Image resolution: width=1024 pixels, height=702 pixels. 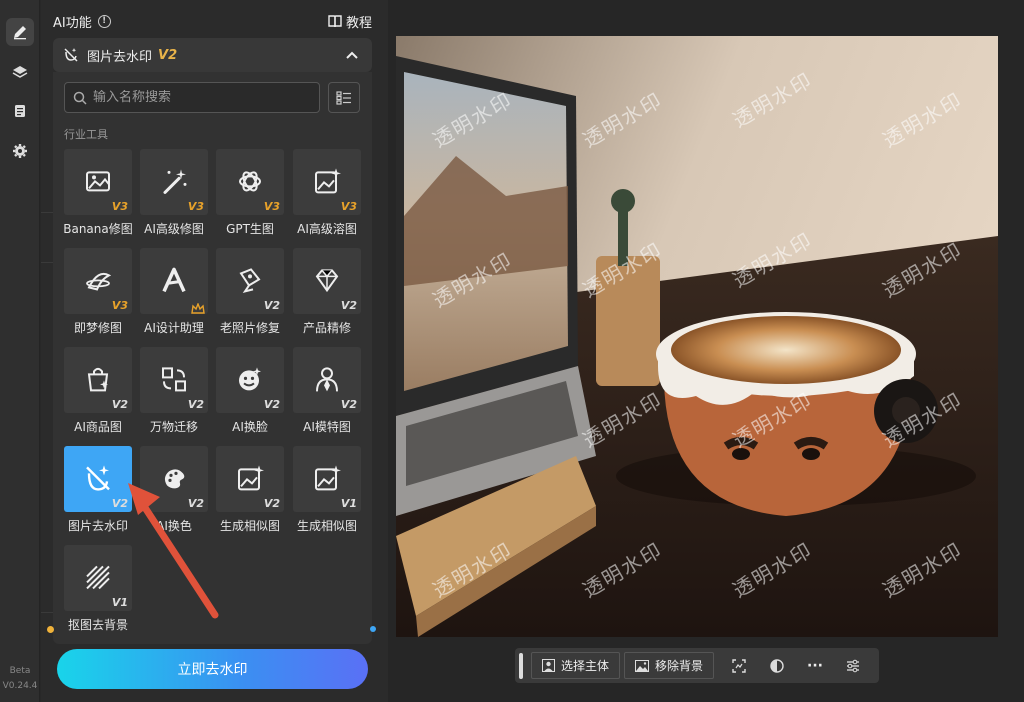 What do you see at coordinates (352, 55) in the screenshot?
I see `chevron-up-icon` at bounding box center [352, 55].